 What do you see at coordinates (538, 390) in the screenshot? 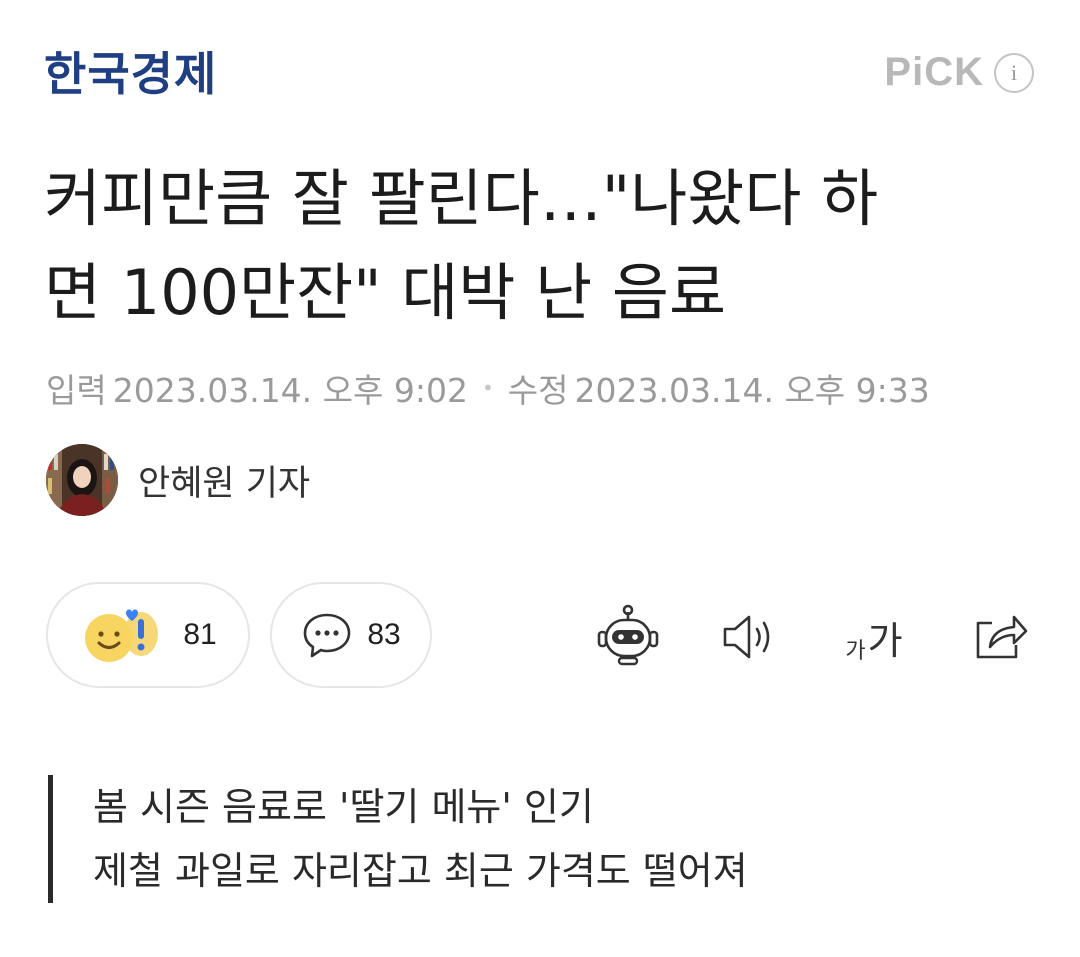
I see `modified-label: 수정` at bounding box center [538, 390].